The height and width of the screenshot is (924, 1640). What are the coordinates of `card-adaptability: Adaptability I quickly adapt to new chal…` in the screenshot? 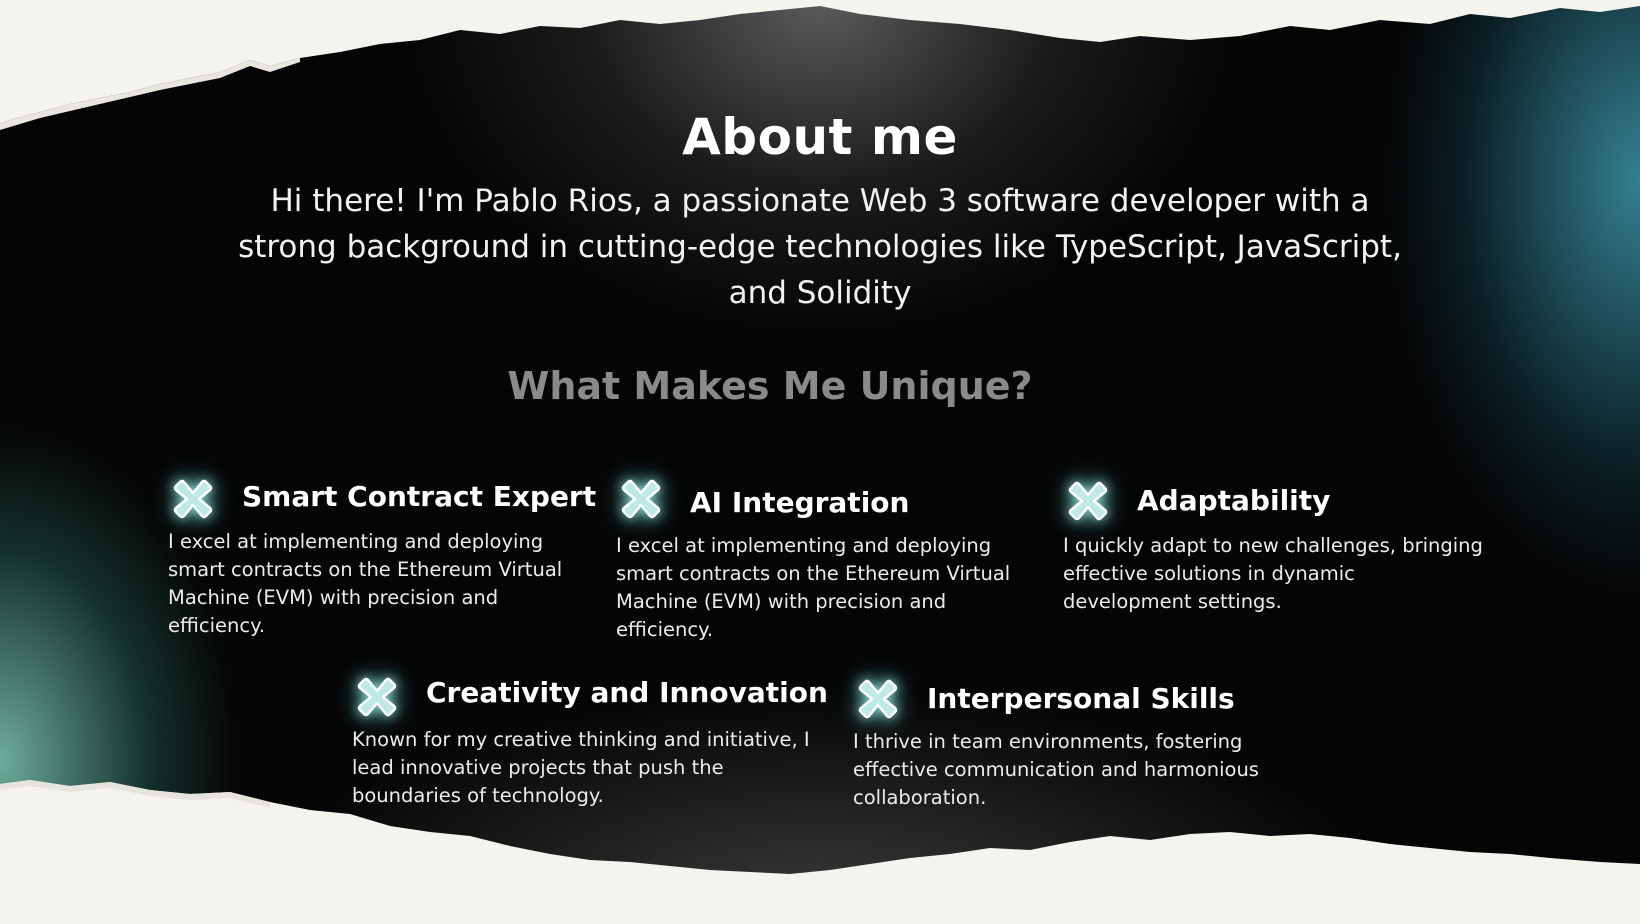 It's located at (1273, 546).